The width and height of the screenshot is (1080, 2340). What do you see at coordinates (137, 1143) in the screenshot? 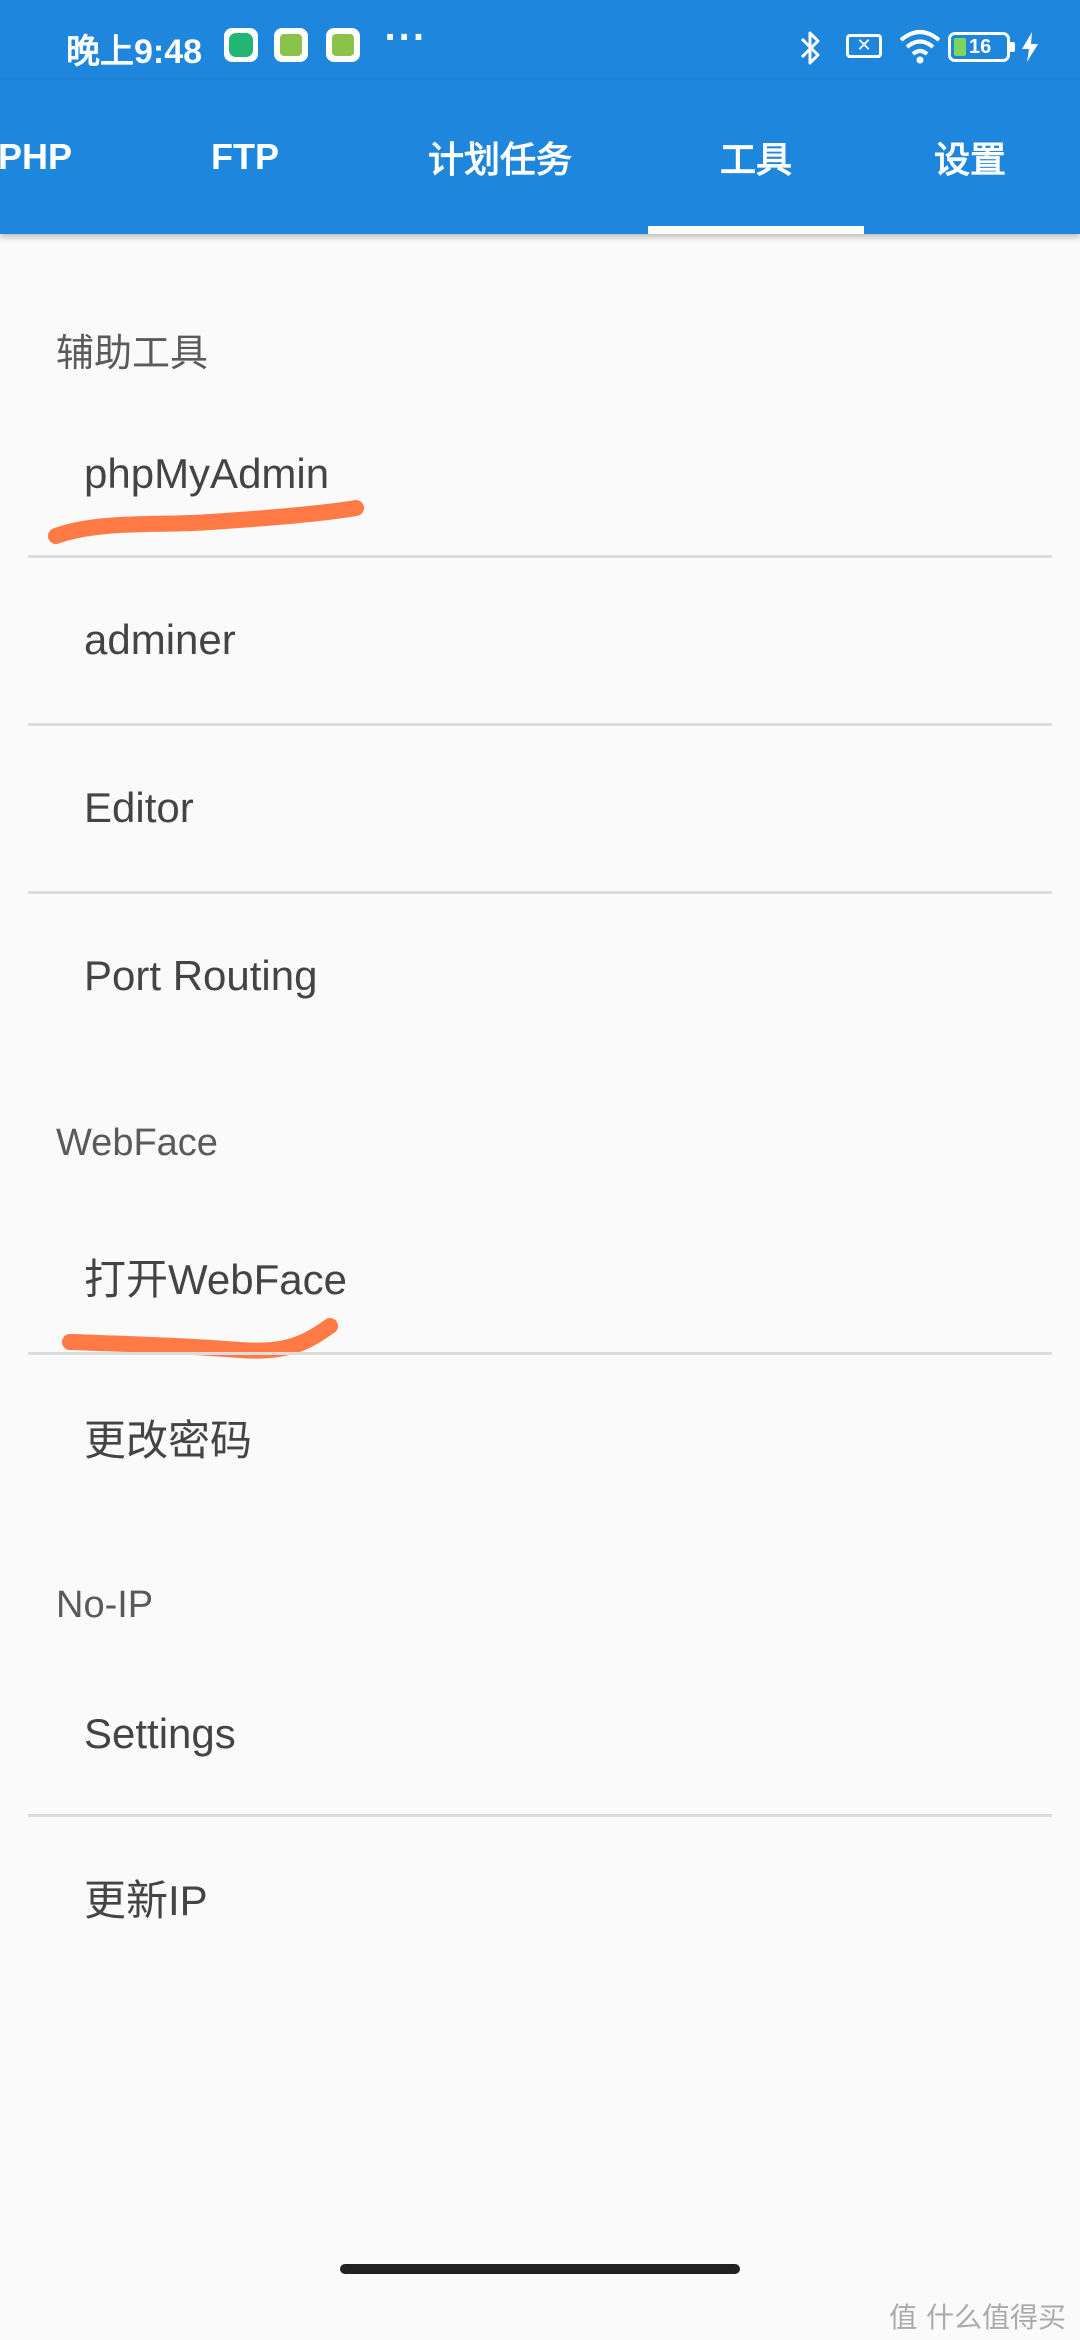
I see `section-header-webface: WebFace` at bounding box center [137, 1143].